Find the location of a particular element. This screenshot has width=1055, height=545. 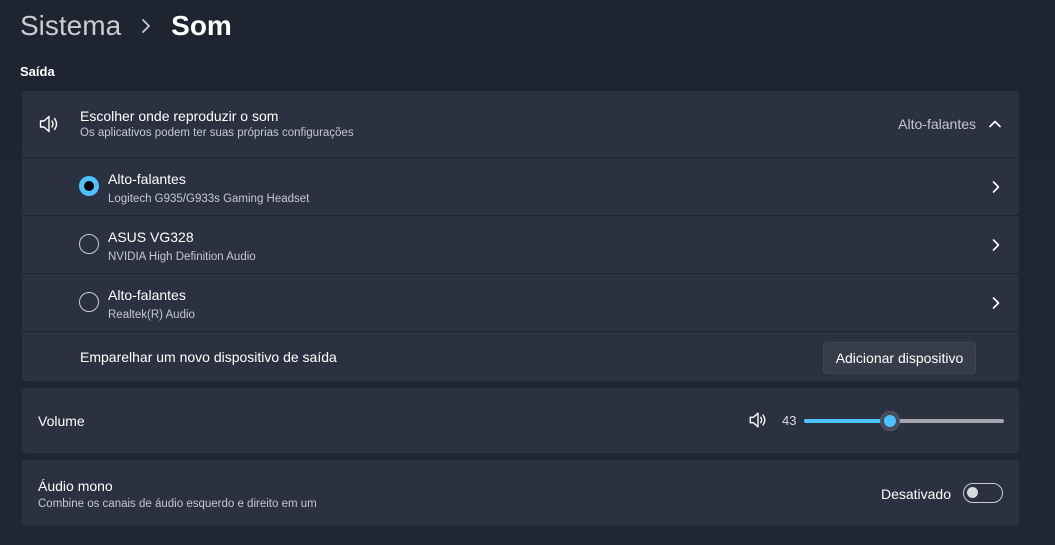

device-description: Realtek(R) Audio is located at coordinates (151, 315).